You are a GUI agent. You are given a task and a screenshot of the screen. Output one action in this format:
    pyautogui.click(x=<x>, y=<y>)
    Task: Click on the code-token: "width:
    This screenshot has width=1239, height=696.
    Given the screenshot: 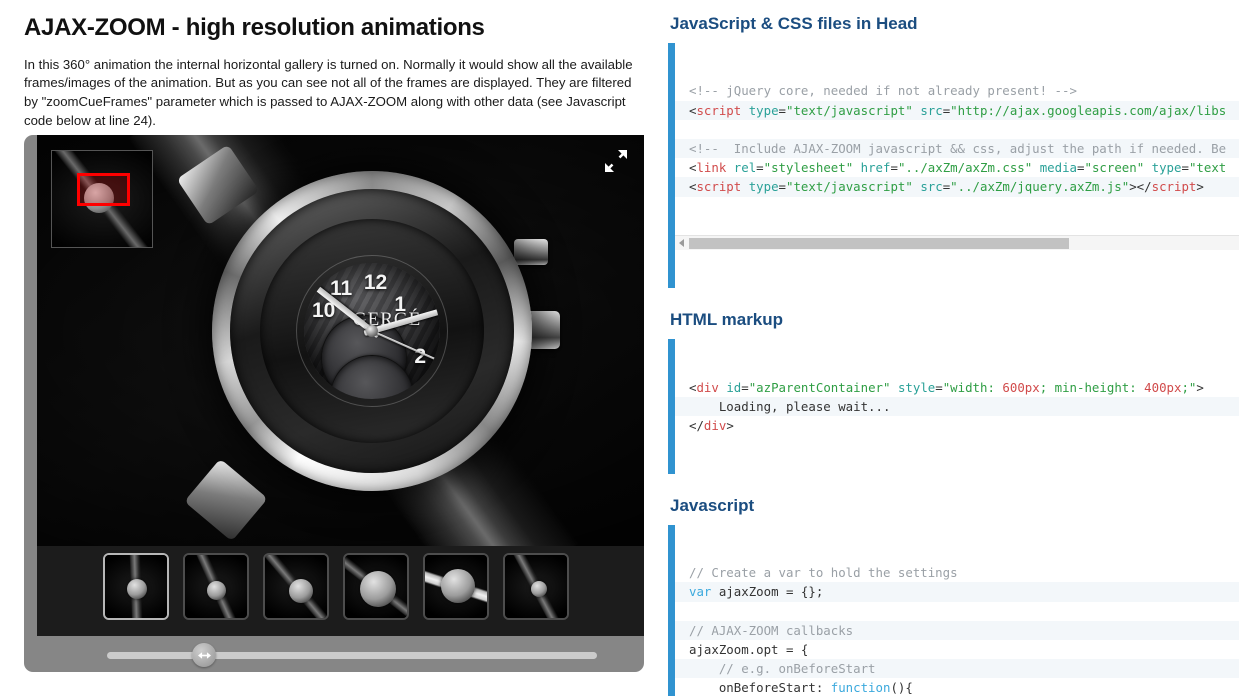 What is the action you would take?
    pyautogui.click(x=972, y=387)
    